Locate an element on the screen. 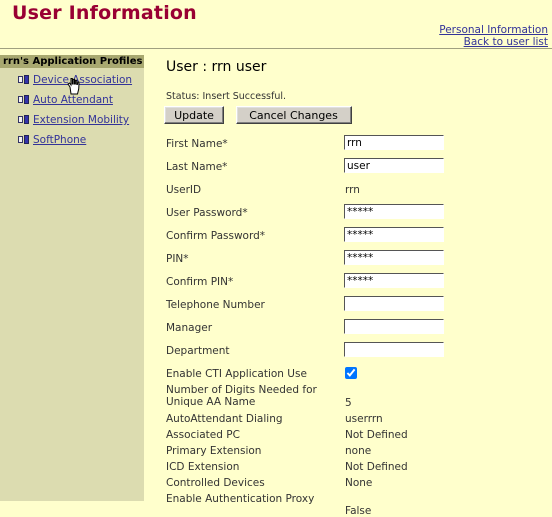  readonly-row-primary-extension: Primary Extension none is located at coordinates (348, 452).